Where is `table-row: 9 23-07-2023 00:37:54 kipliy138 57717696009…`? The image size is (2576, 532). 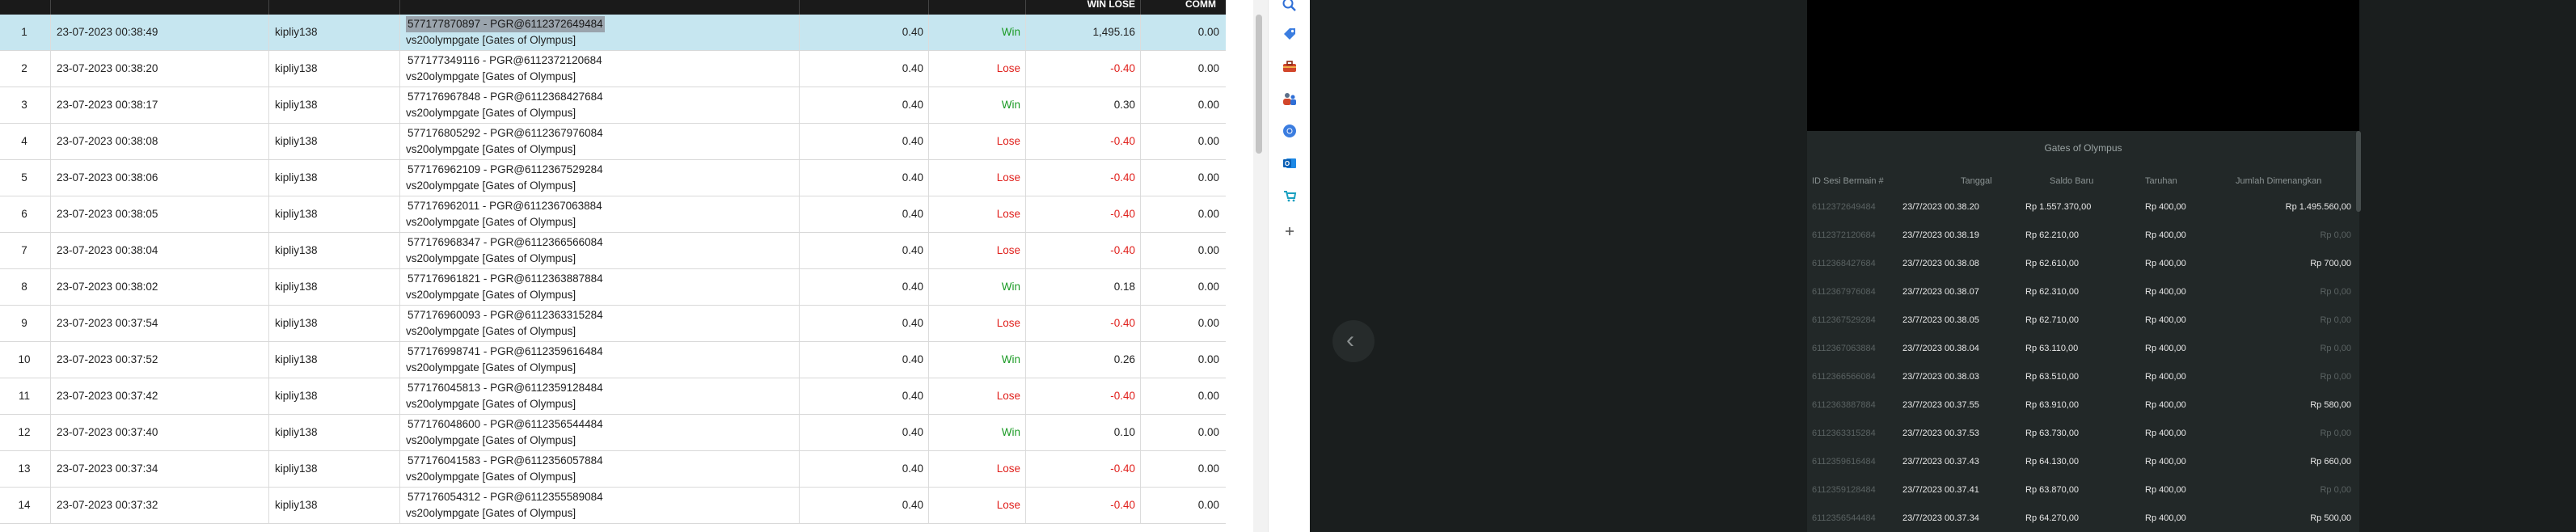 table-row: 9 23-07-2023 00:37:54 kipliy138 57717696009… is located at coordinates (613, 324).